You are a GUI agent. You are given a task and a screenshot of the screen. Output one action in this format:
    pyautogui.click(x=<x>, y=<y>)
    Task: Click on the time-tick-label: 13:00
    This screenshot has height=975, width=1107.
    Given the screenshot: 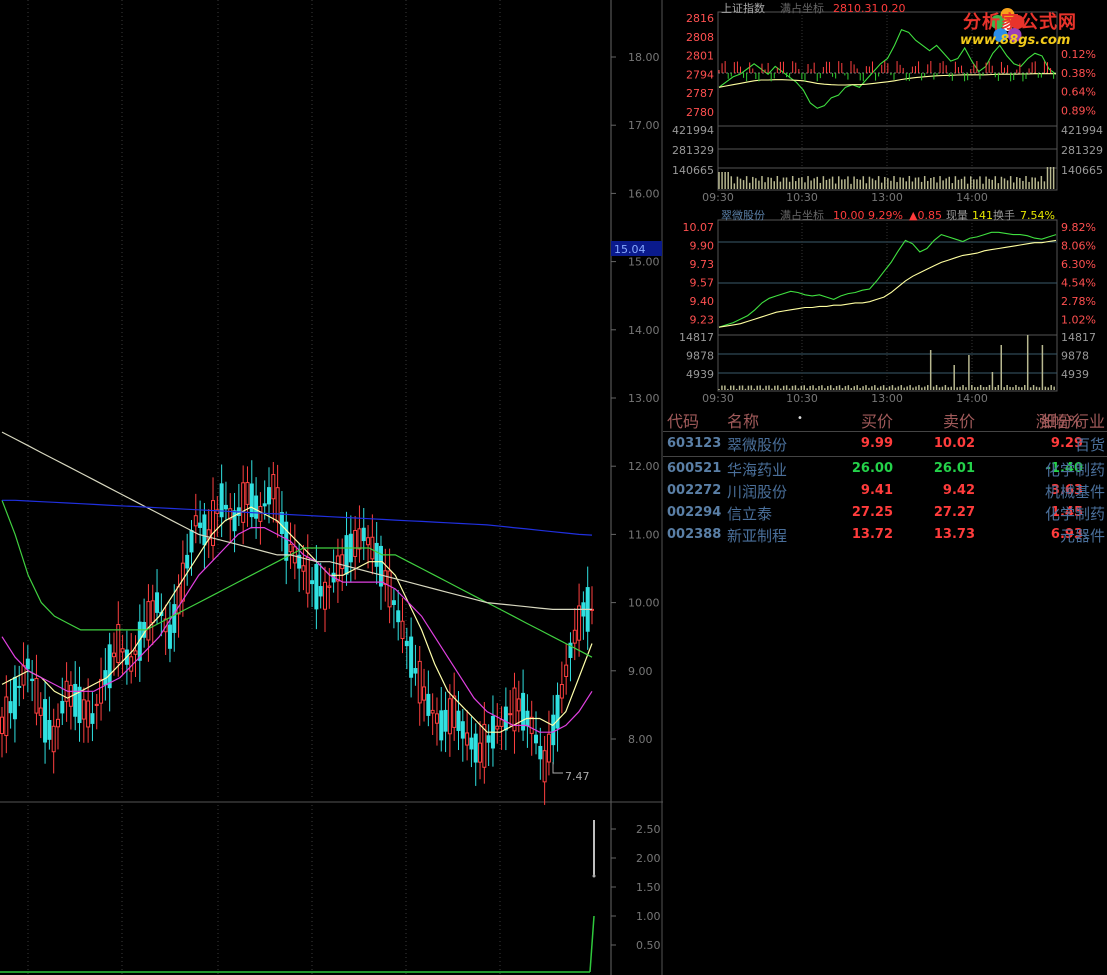 What is the action you would take?
    pyautogui.click(x=887, y=197)
    